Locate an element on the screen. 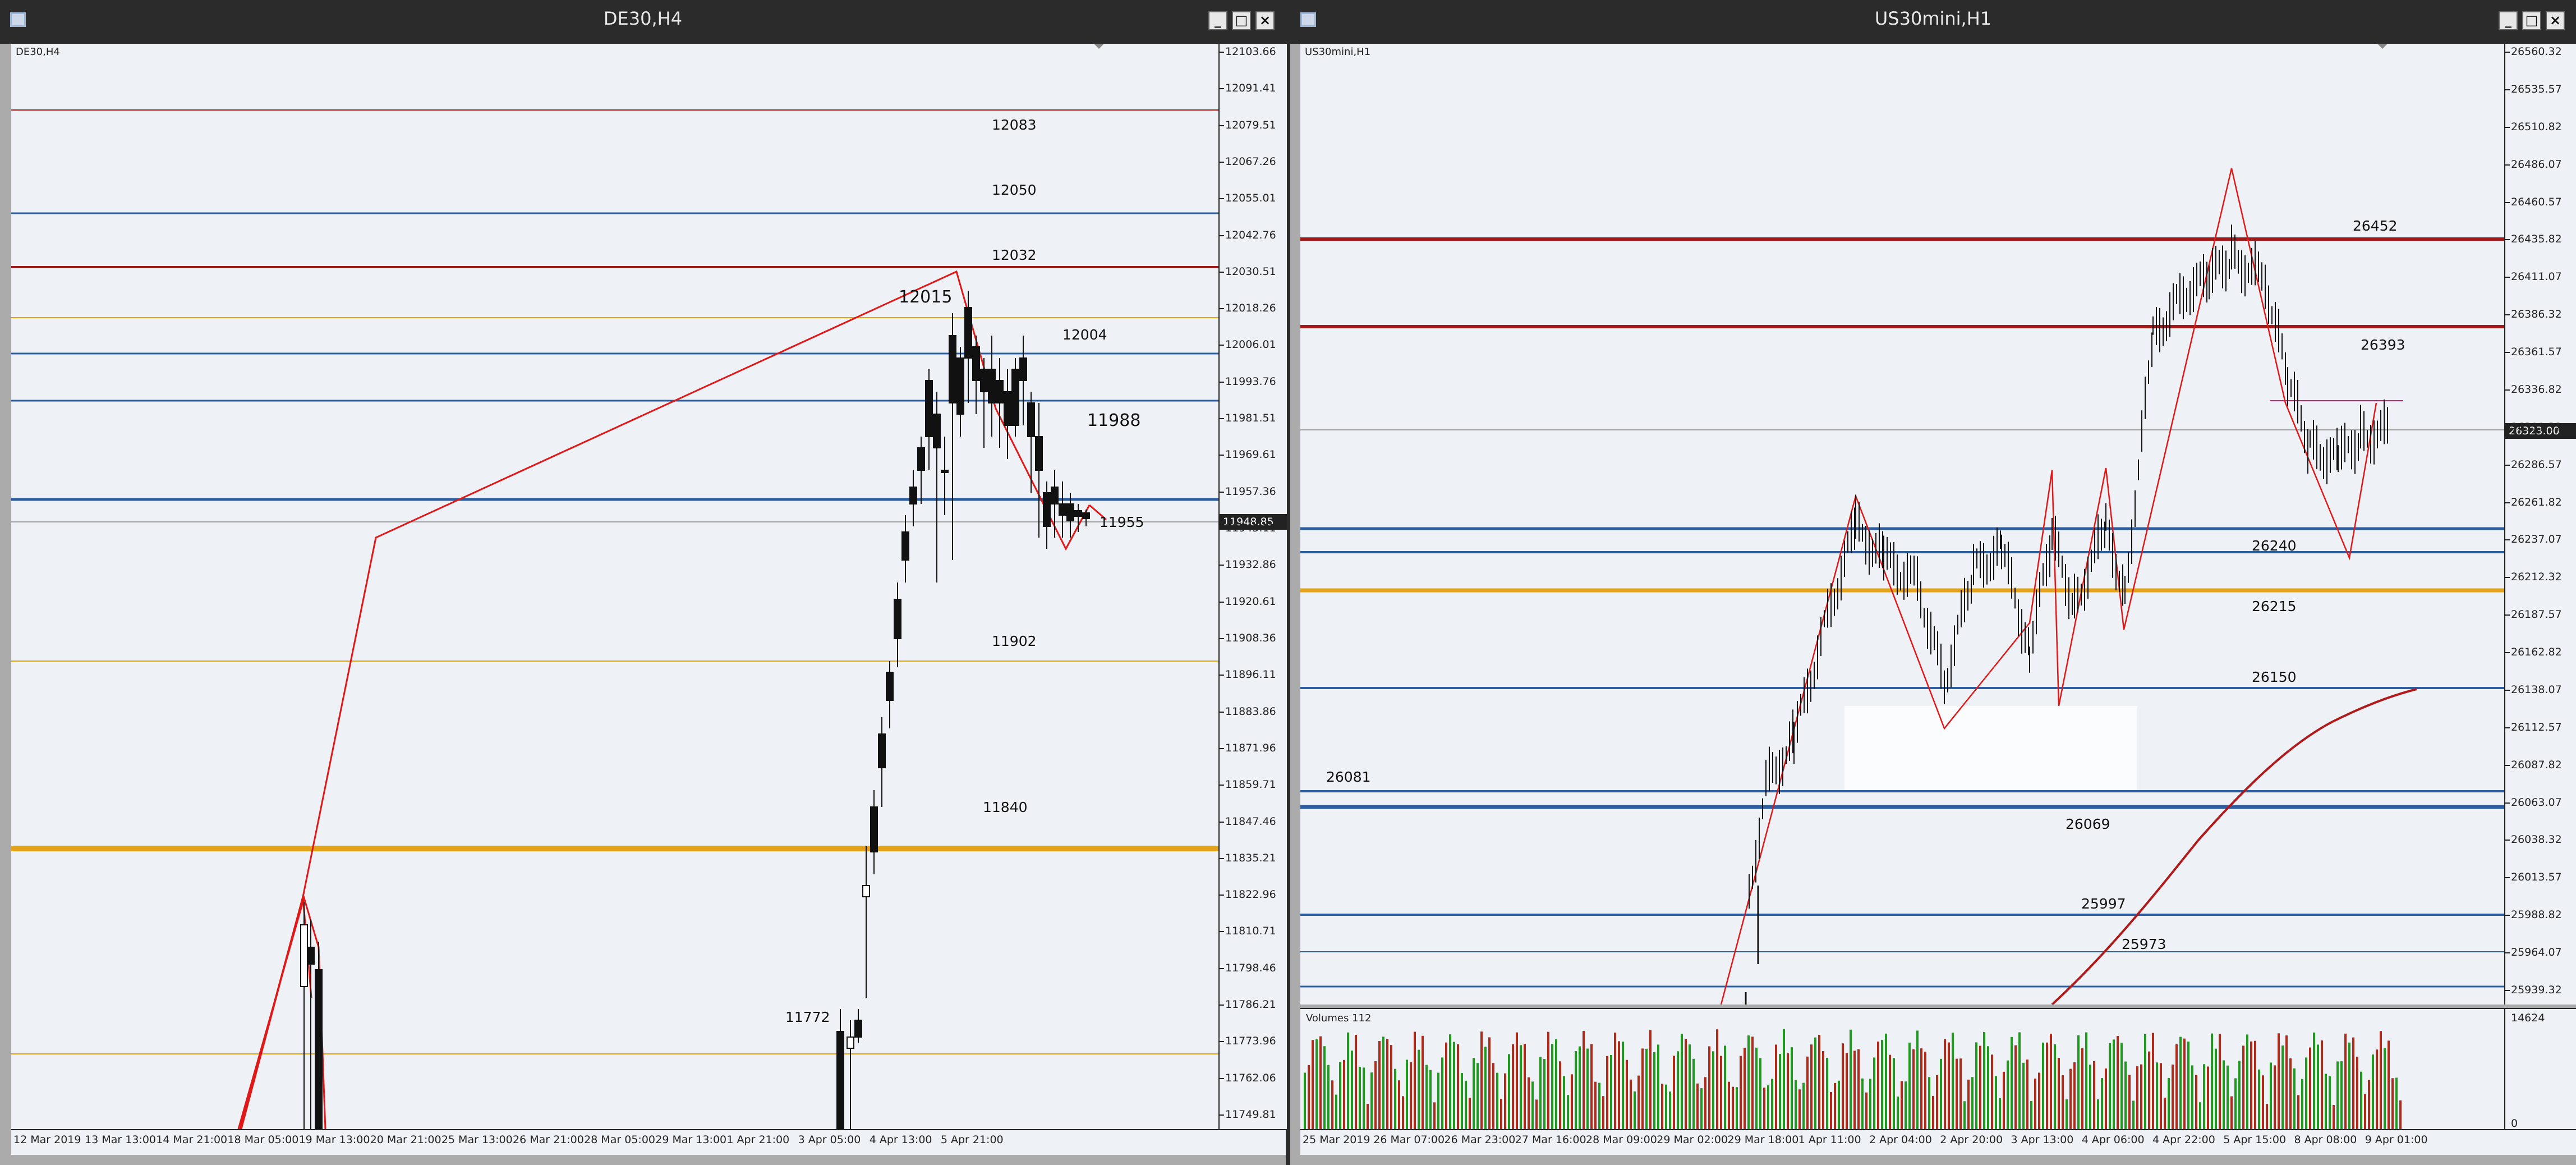 This screenshot has height=1165, width=2576. volumes-panel: Volumes 112 is located at coordinates (1902, 1069).